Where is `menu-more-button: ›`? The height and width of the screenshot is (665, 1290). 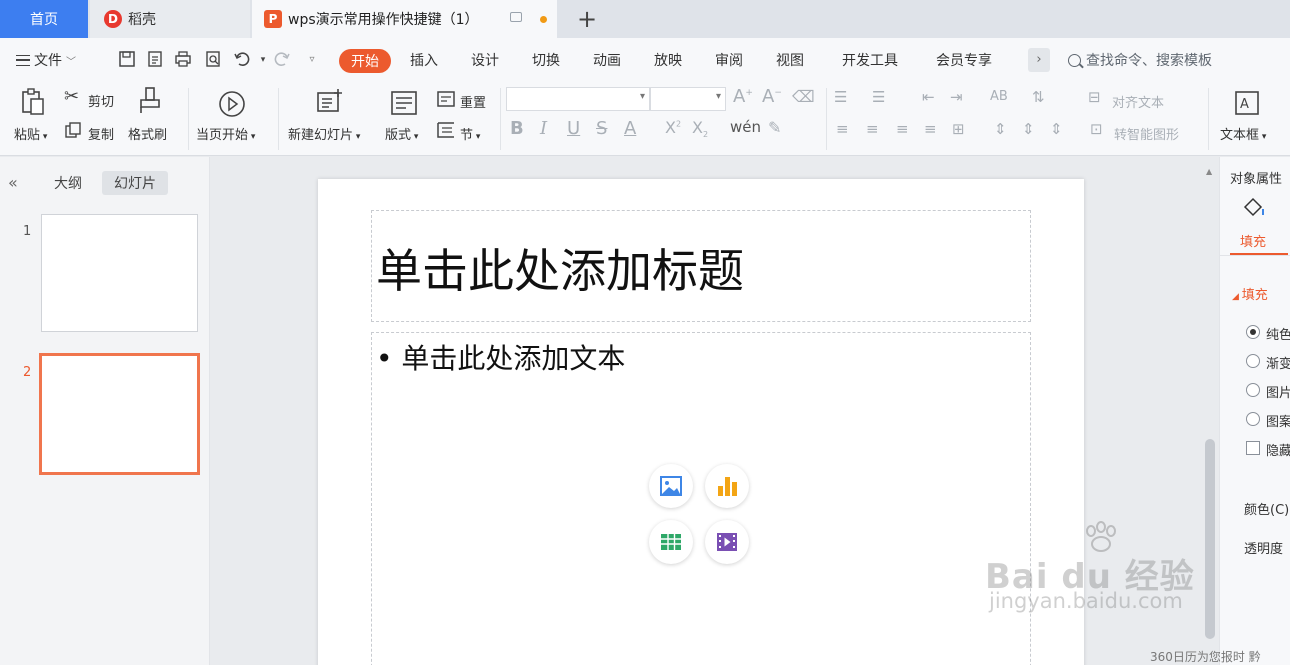 menu-more-button: › is located at coordinates (1039, 60).